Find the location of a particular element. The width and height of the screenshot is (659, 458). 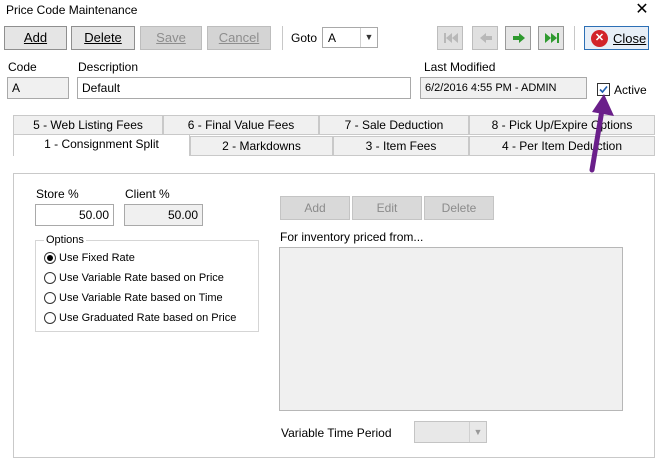

tab-pick-up-expire-options: 8 - Pick Up/Expire Options is located at coordinates (562, 125).